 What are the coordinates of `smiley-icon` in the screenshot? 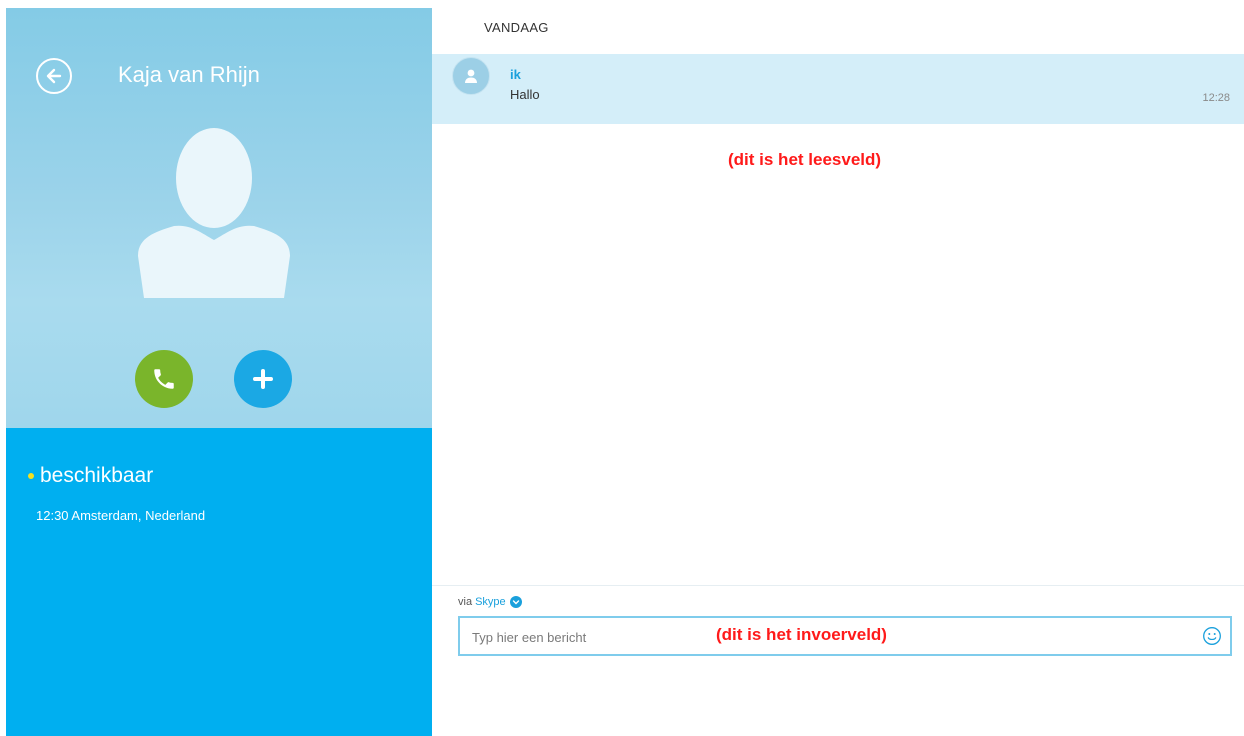 It's located at (1212, 636).